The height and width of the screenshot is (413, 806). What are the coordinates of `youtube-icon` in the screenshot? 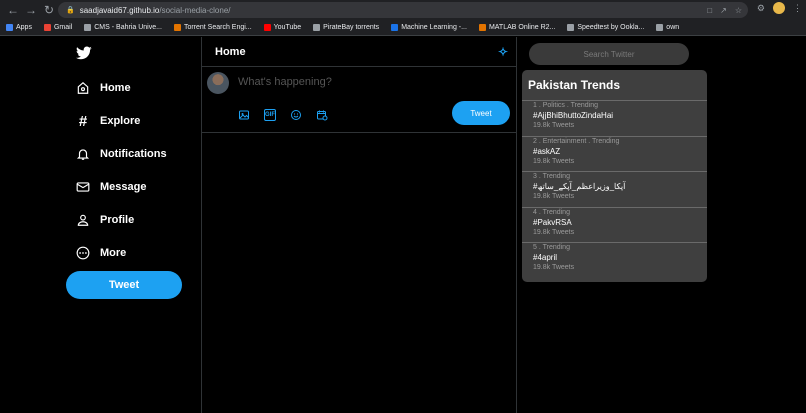 It's located at (267, 27).